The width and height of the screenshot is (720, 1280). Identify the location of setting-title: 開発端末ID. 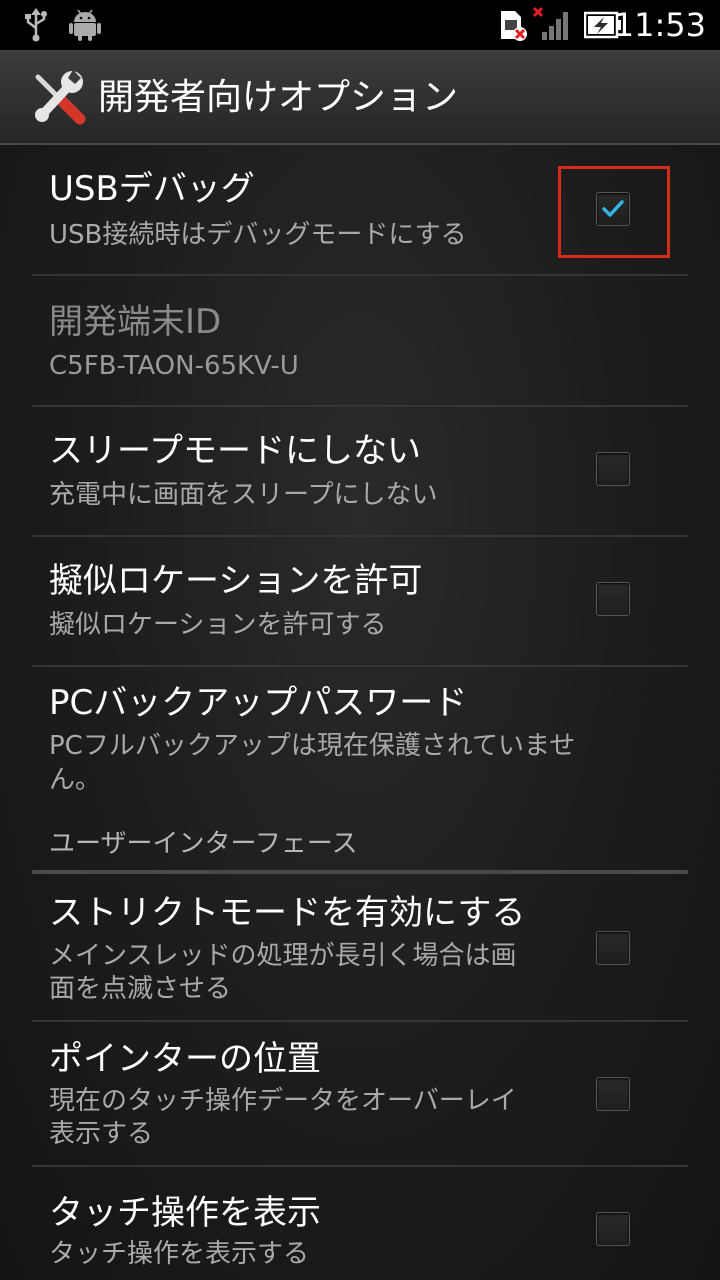
(135, 322).